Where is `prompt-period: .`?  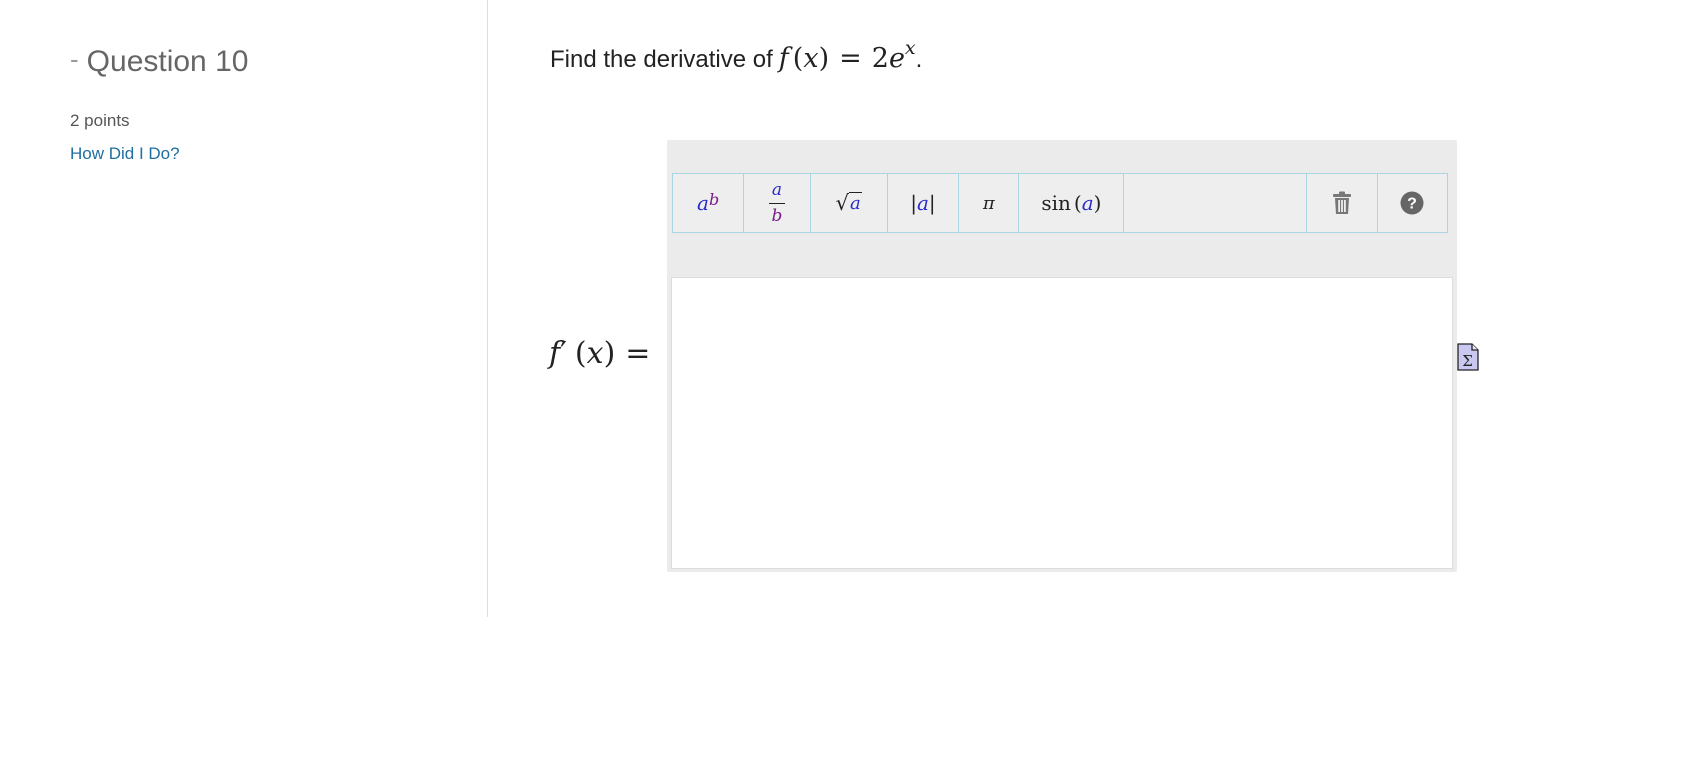
prompt-period: . is located at coordinates (919, 59).